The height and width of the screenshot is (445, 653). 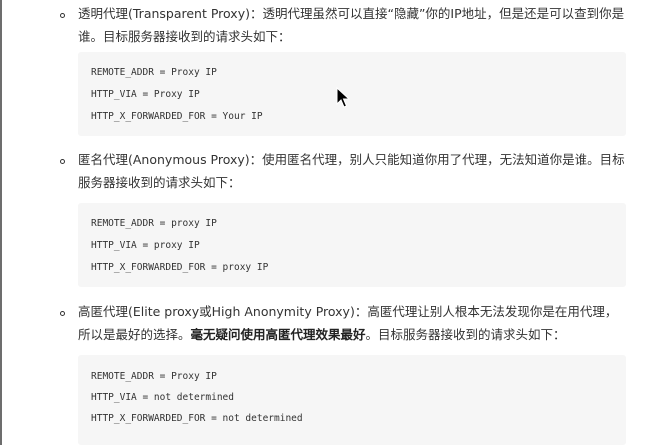 What do you see at coordinates (465, 334) in the screenshot?
I see `item-description-end: 。目标服务器接收到的请求头如下：` at bounding box center [465, 334].